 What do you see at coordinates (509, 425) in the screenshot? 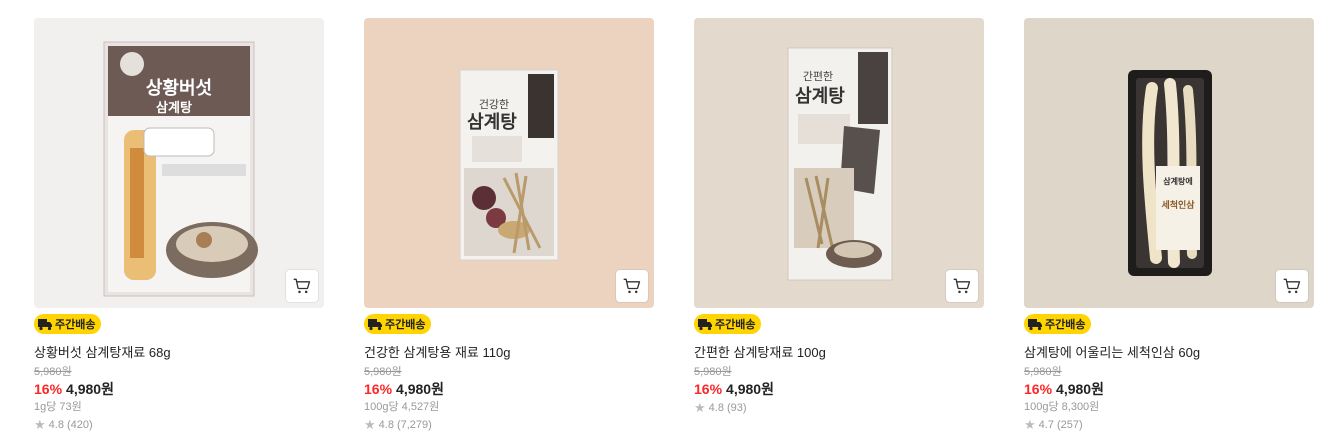
I see `rating: ★ 4.8 (7,279)` at bounding box center [509, 425].